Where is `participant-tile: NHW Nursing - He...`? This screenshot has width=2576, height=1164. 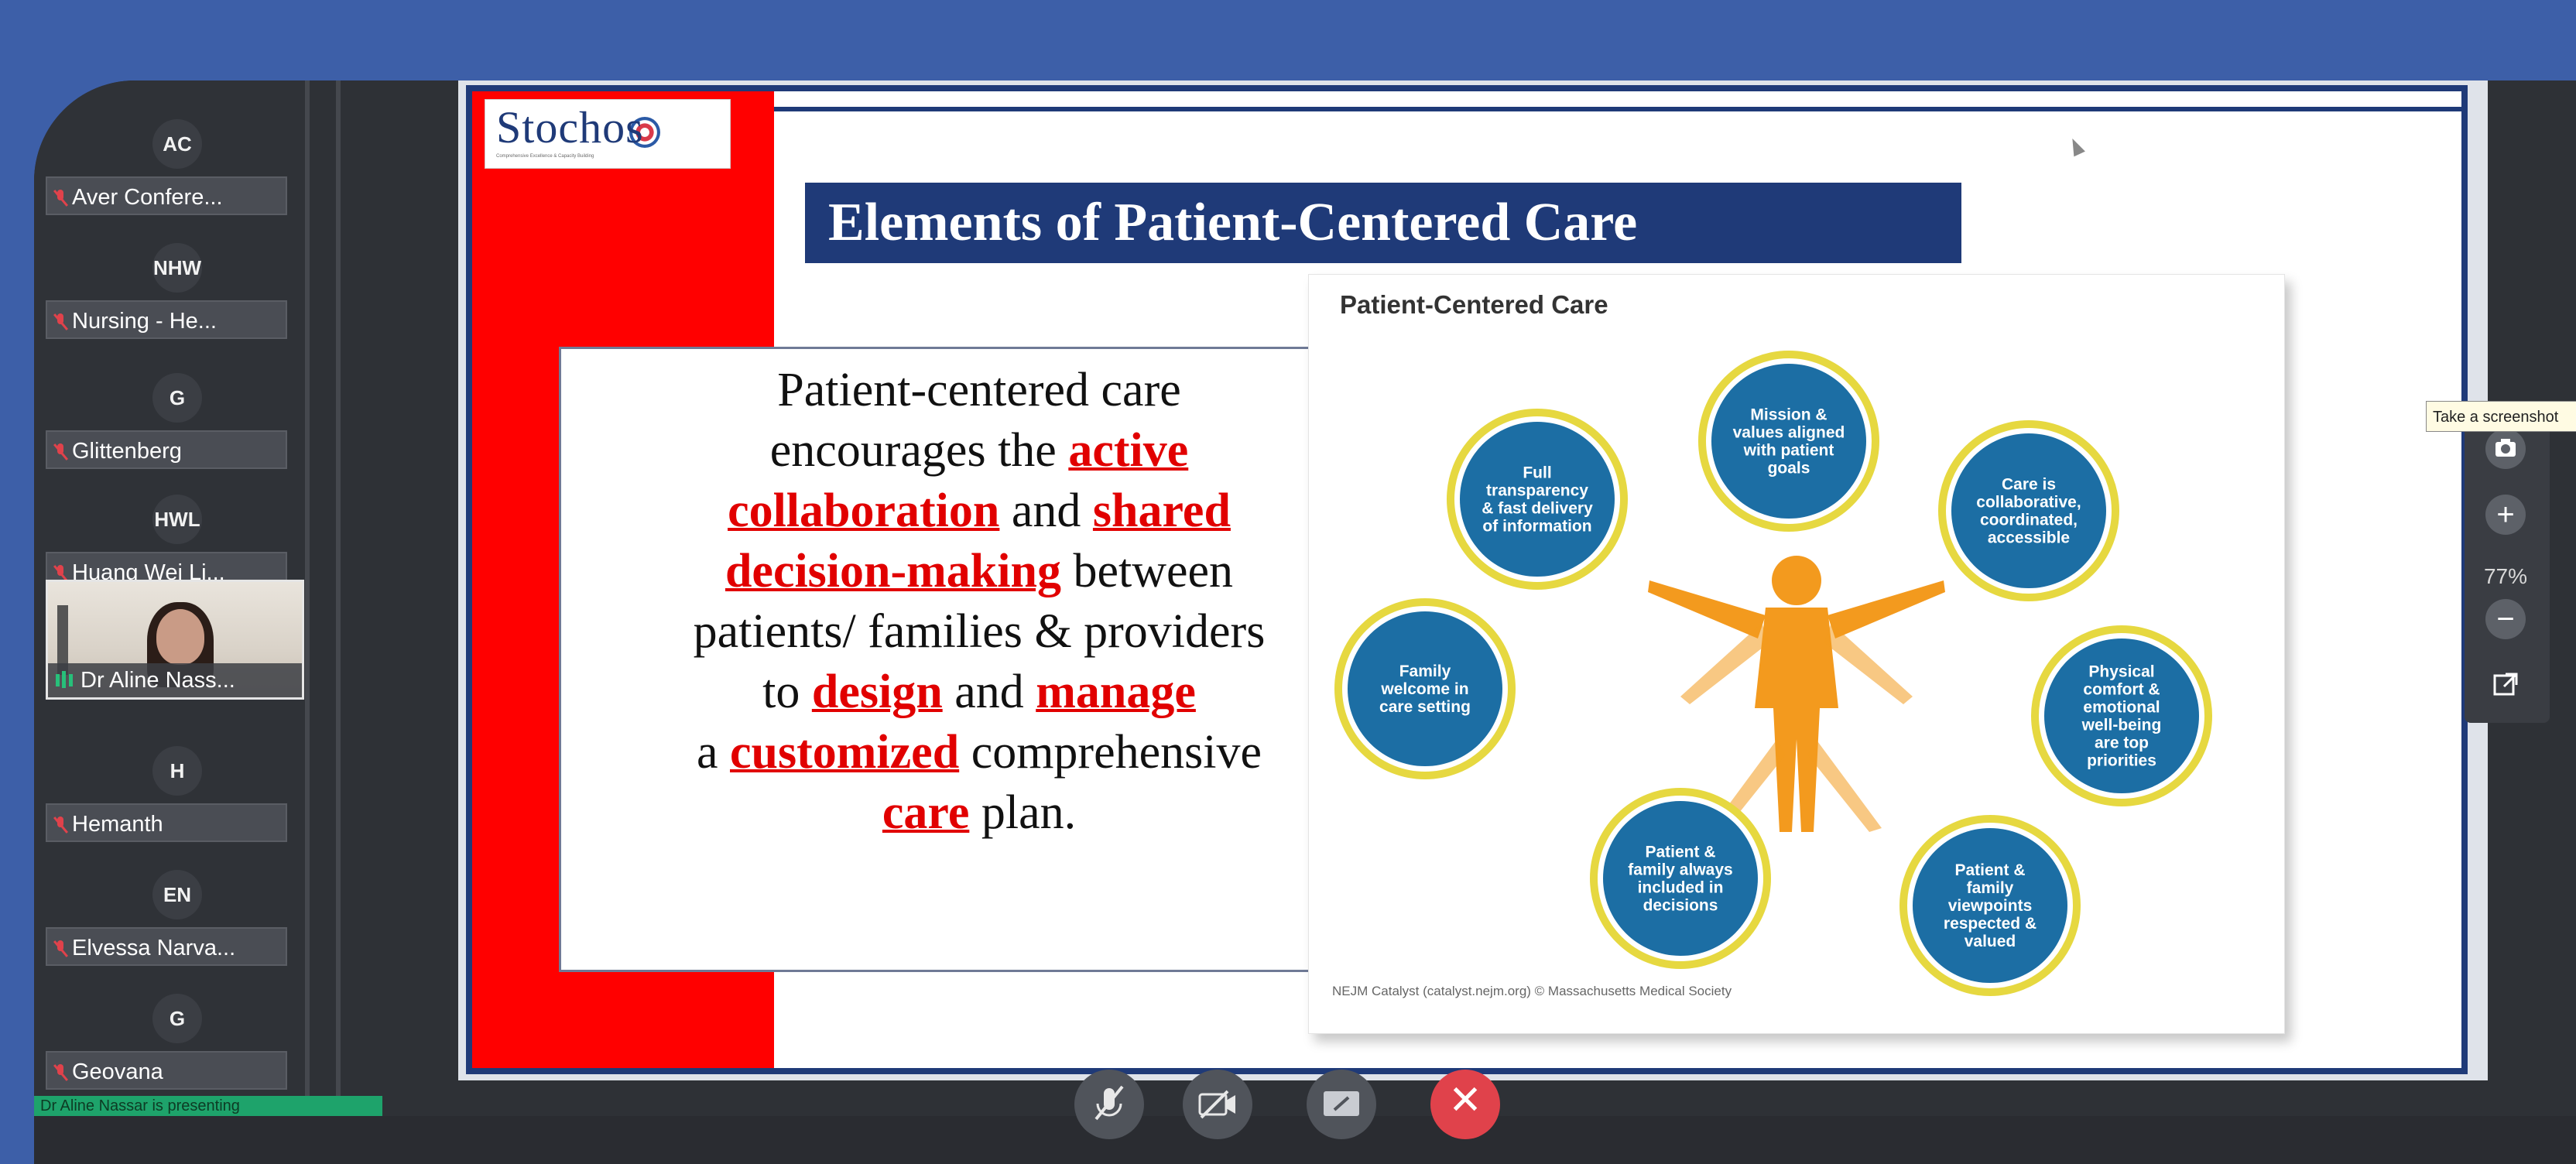
participant-tile: NHW Nursing - He... is located at coordinates (177, 307).